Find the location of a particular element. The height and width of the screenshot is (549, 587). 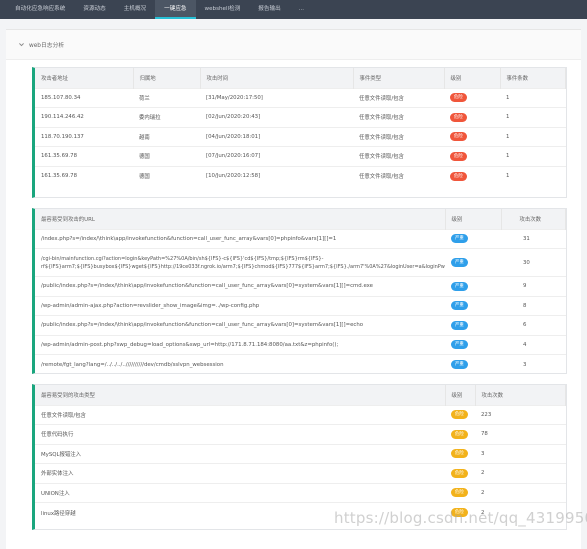

chevron-down-icon is located at coordinates (21, 44).